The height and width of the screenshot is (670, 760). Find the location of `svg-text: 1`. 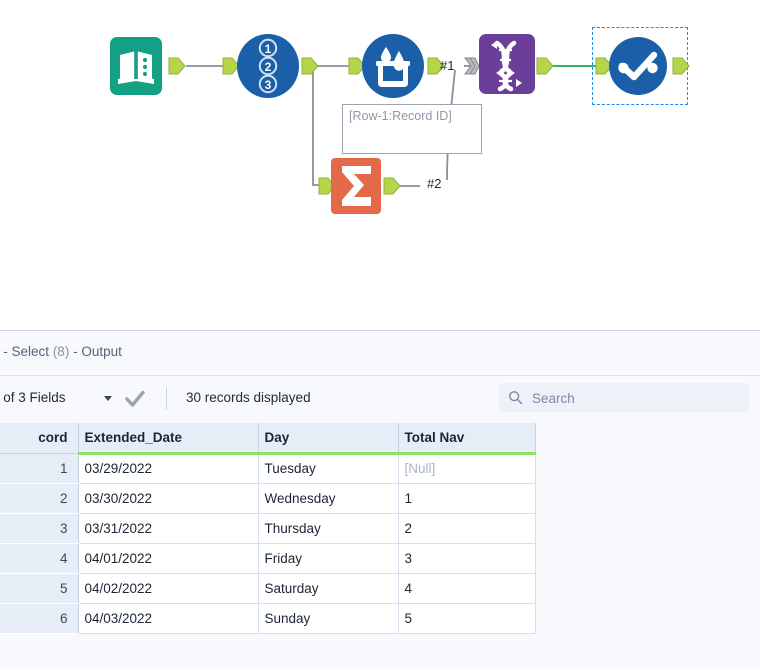

svg-text: 1 is located at coordinates (268, 49).